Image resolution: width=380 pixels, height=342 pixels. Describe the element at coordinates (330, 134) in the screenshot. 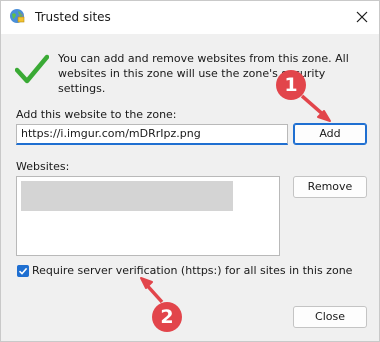

I see `add-button: Add` at that location.